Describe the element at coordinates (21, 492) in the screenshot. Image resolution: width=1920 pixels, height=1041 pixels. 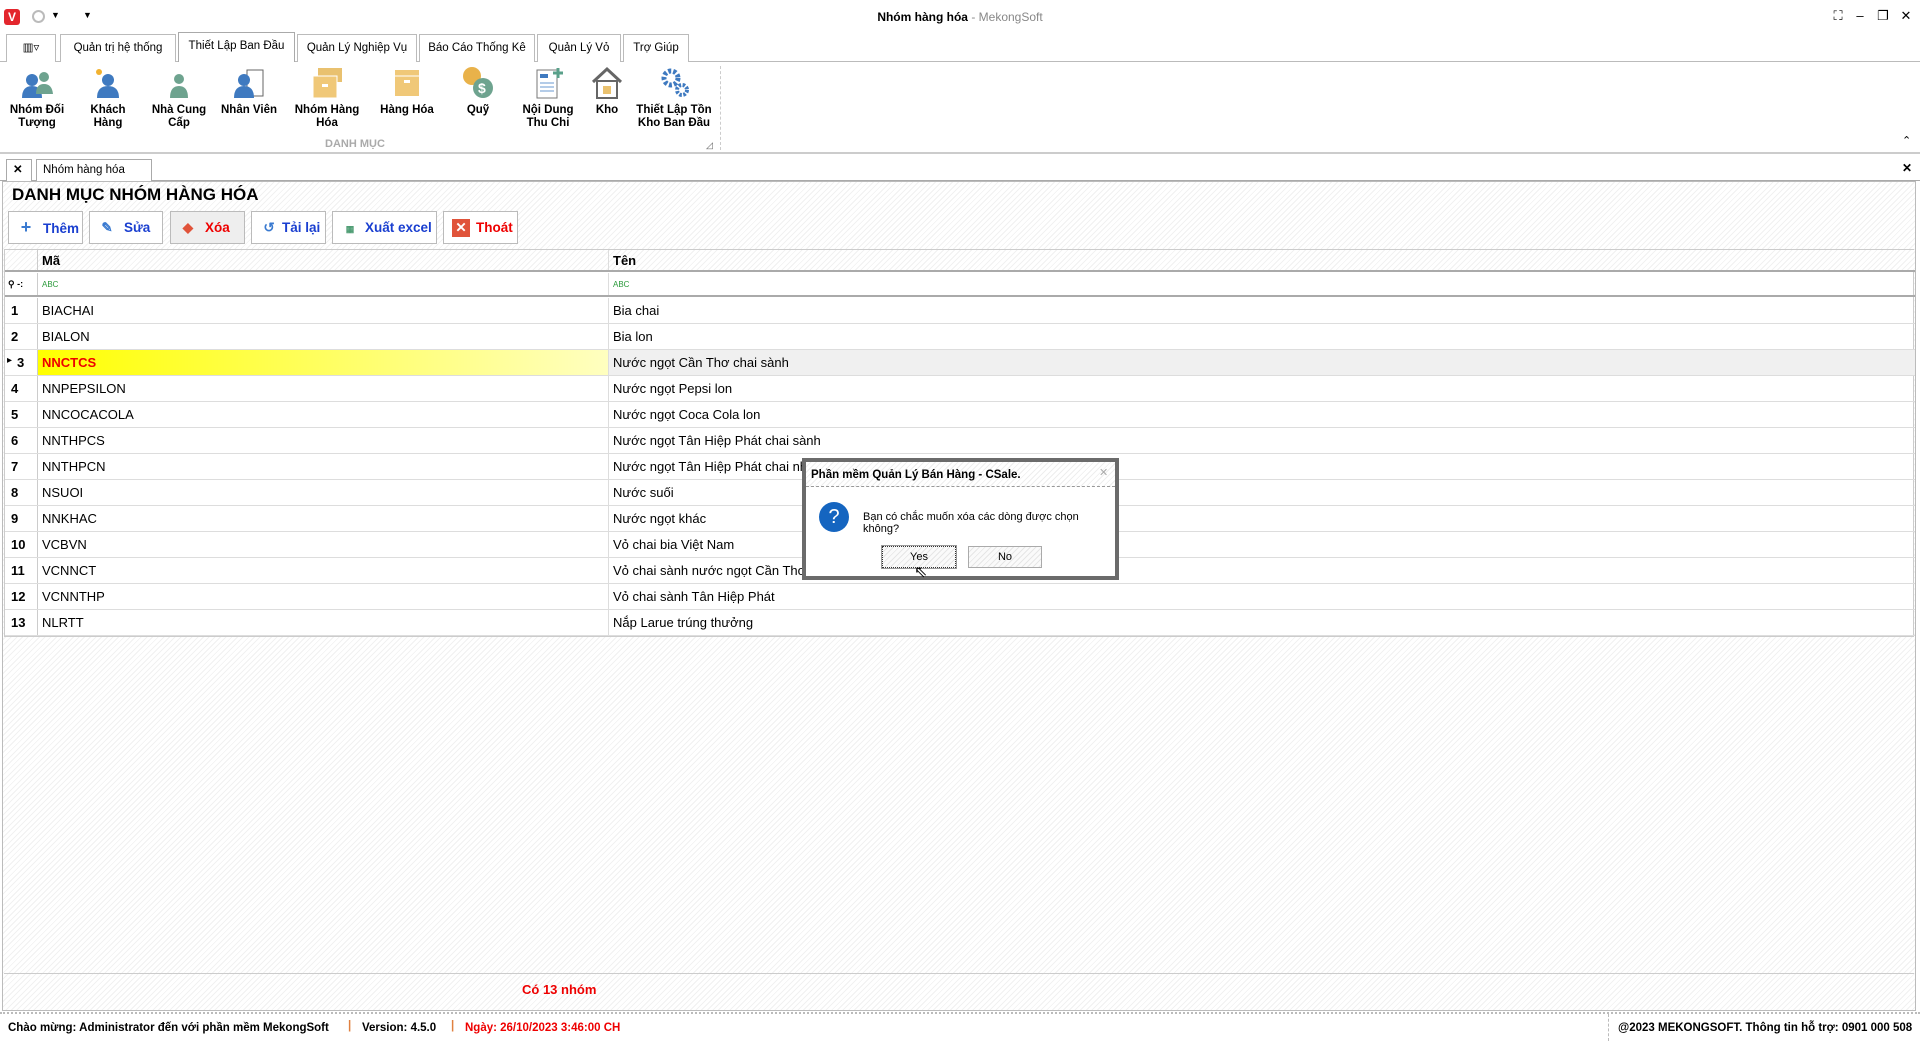
I see `row-number: 8` at that location.